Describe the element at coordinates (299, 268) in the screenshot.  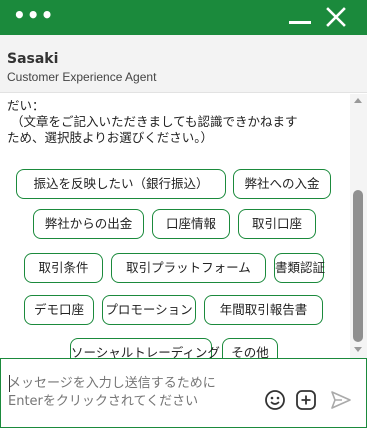
I see `option-button-document-verification: 書類認証` at that location.